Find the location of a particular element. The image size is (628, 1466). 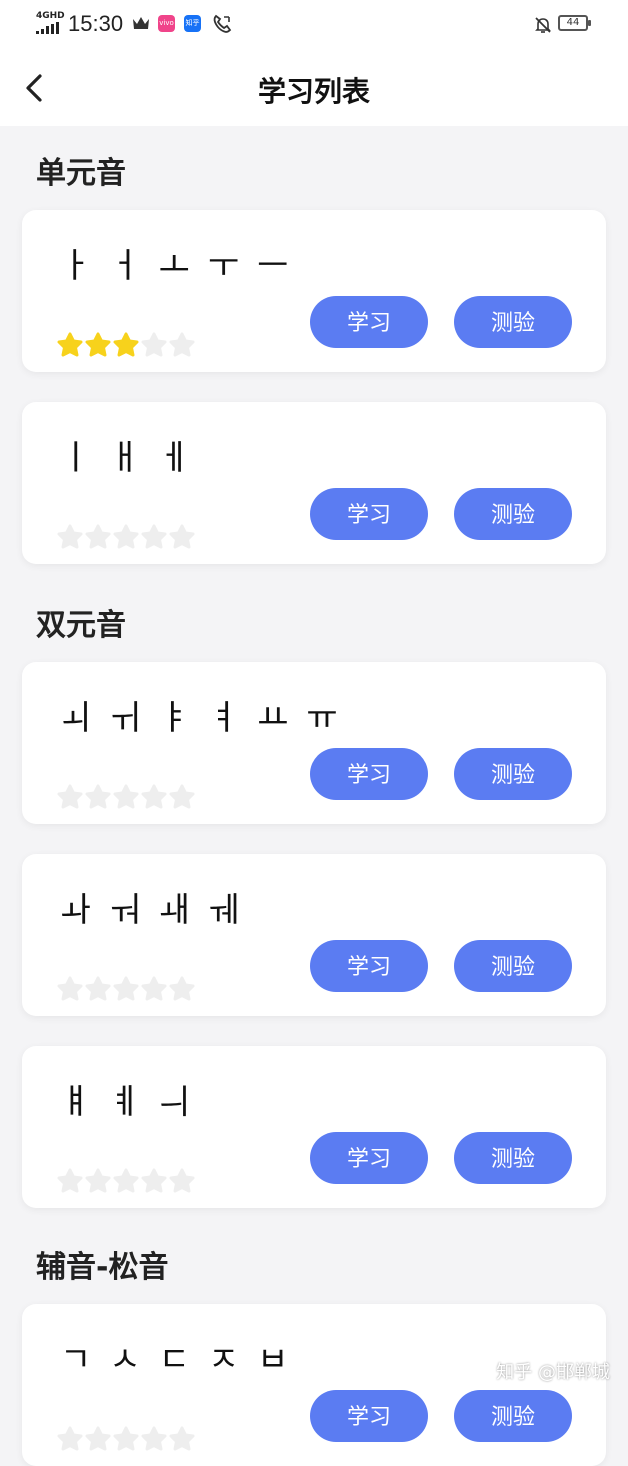

letter: ㅏ is located at coordinates (76, 266).